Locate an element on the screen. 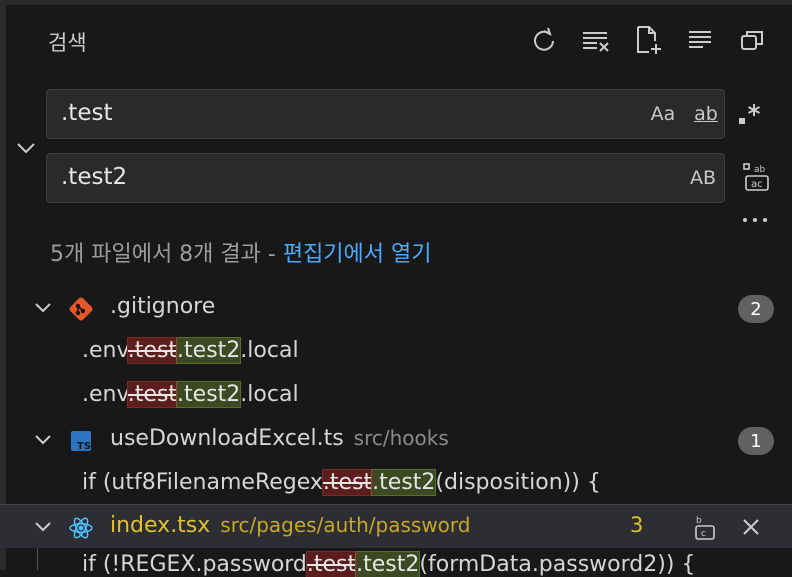 This screenshot has height=577, width=792. replace-in-file-button: b c is located at coordinates (705, 527).